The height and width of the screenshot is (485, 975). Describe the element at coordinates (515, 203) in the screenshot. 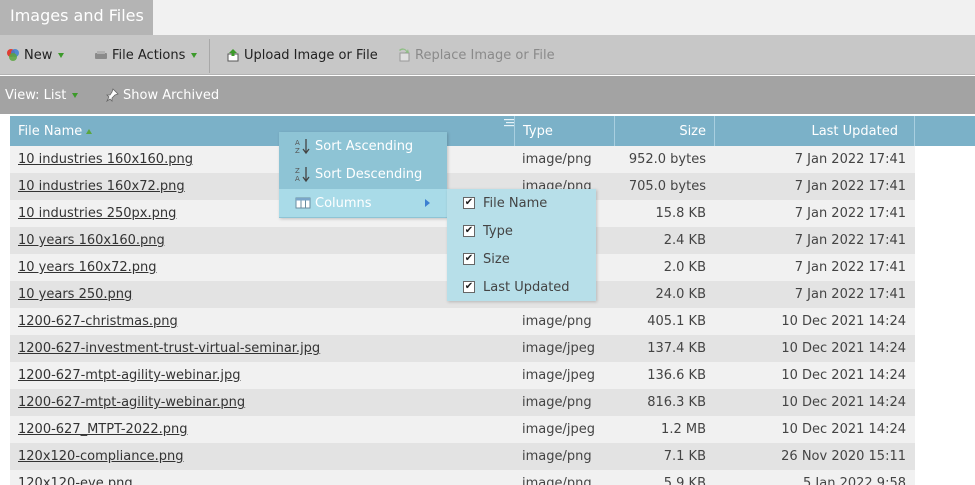

I see `submenu-item-label: File Name` at that location.